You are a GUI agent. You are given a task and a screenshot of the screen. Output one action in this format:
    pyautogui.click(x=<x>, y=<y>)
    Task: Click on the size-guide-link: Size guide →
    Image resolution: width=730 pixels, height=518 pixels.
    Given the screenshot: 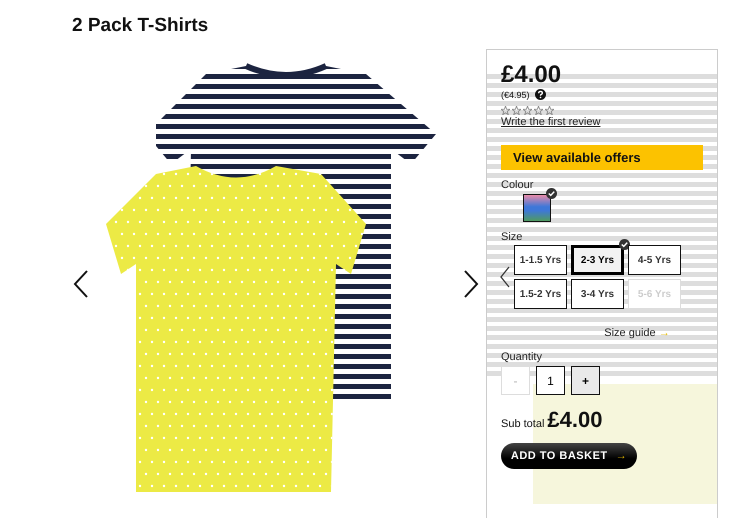 What is the action you would take?
    pyautogui.click(x=637, y=333)
    